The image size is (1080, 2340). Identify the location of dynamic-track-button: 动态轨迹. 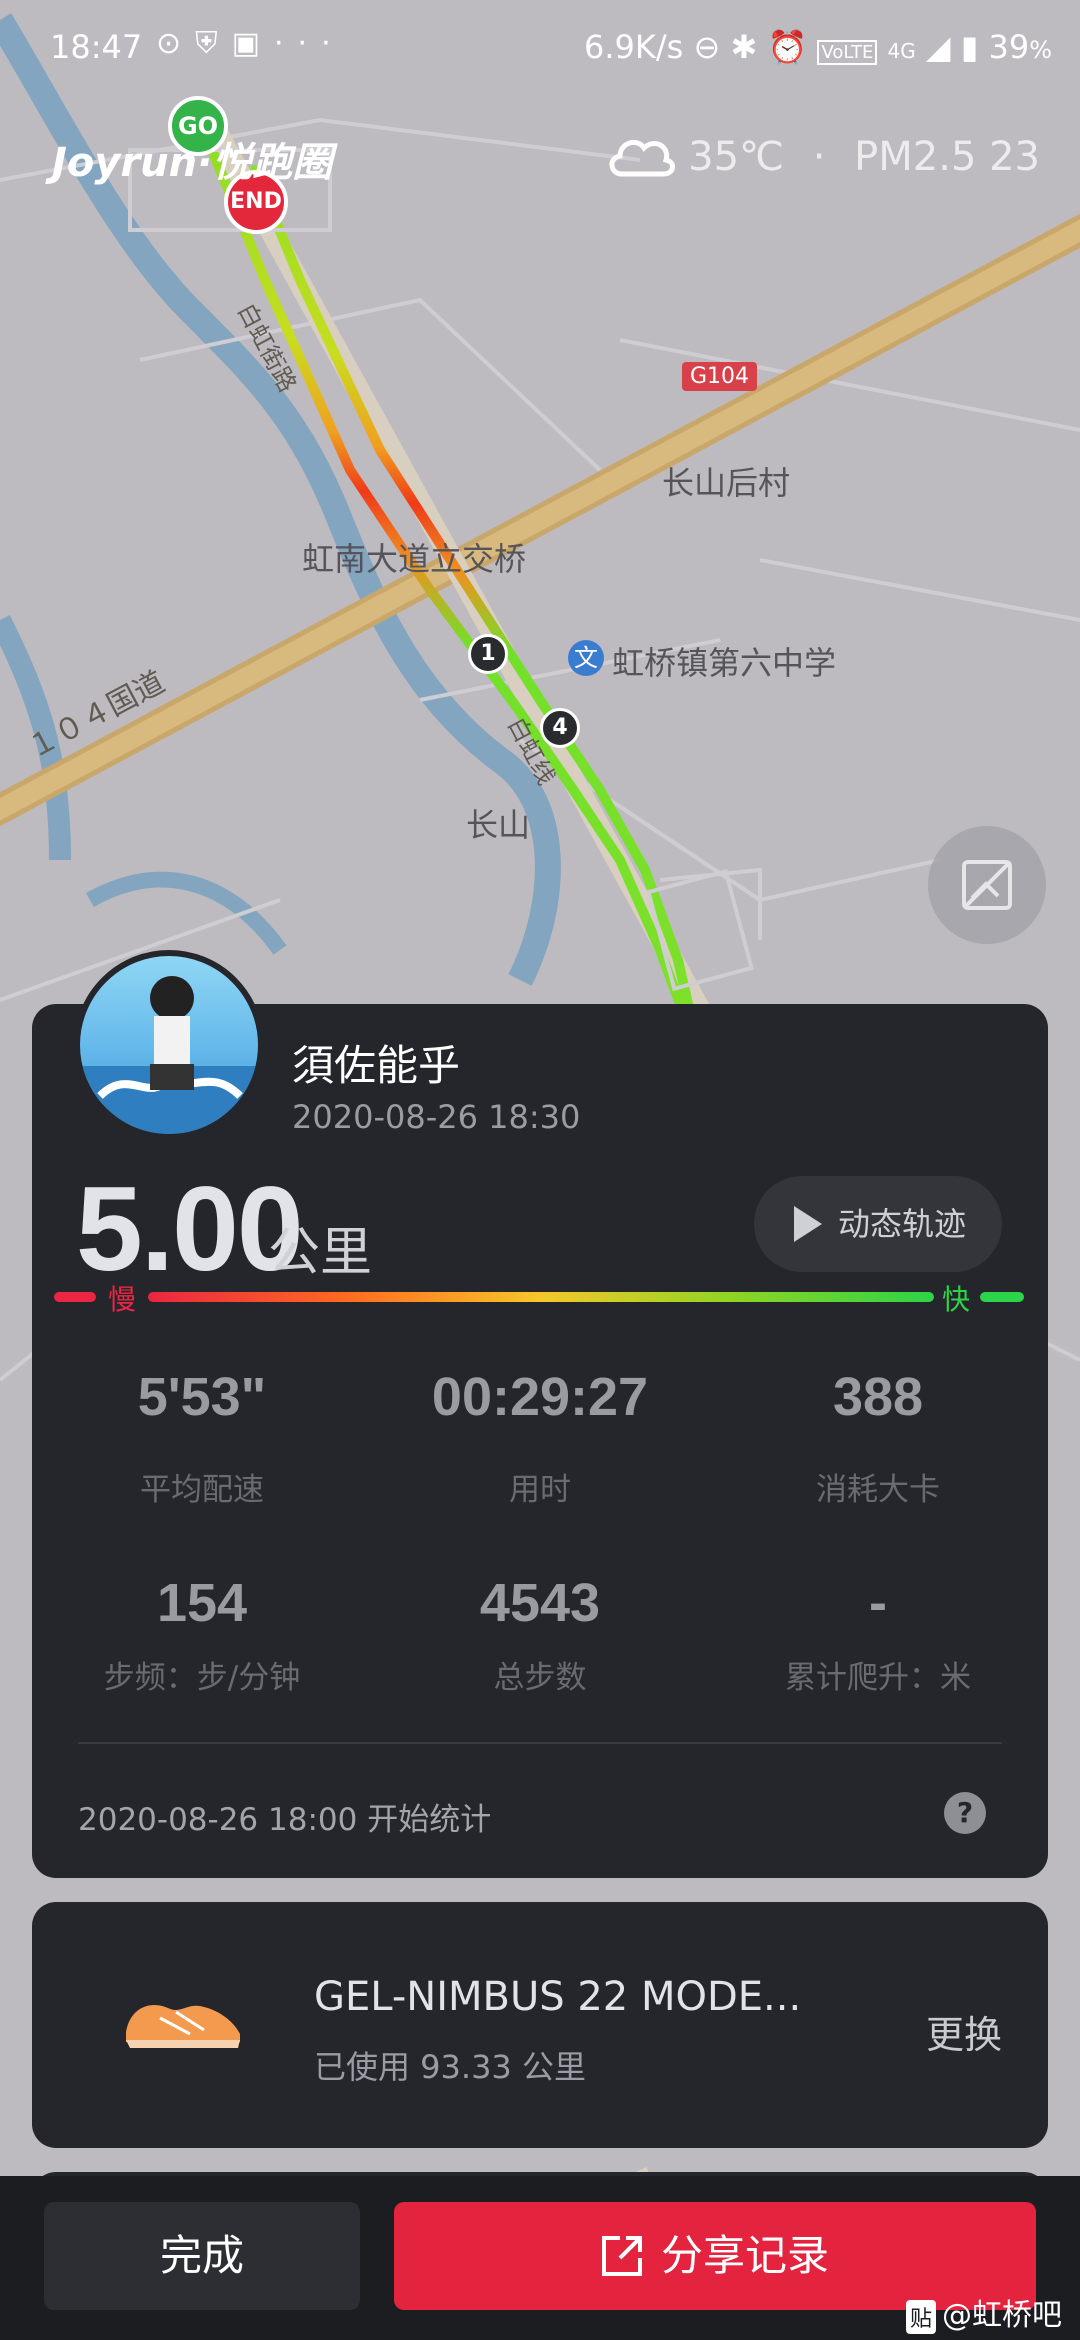
(878, 1224).